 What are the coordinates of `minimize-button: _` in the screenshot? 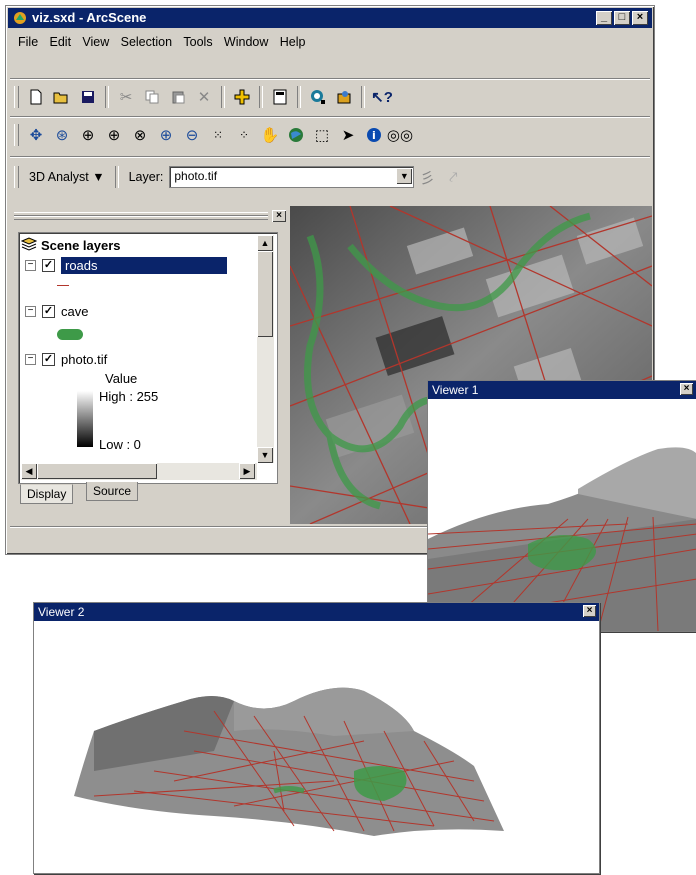 It's located at (604, 18).